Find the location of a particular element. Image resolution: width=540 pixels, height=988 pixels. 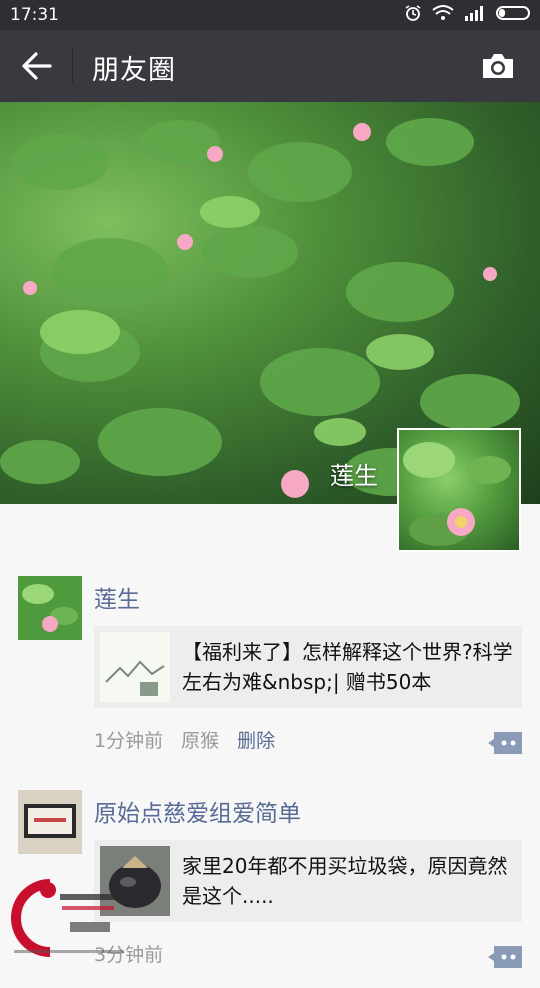

post-time: 1分钟前 is located at coordinates (129, 741).